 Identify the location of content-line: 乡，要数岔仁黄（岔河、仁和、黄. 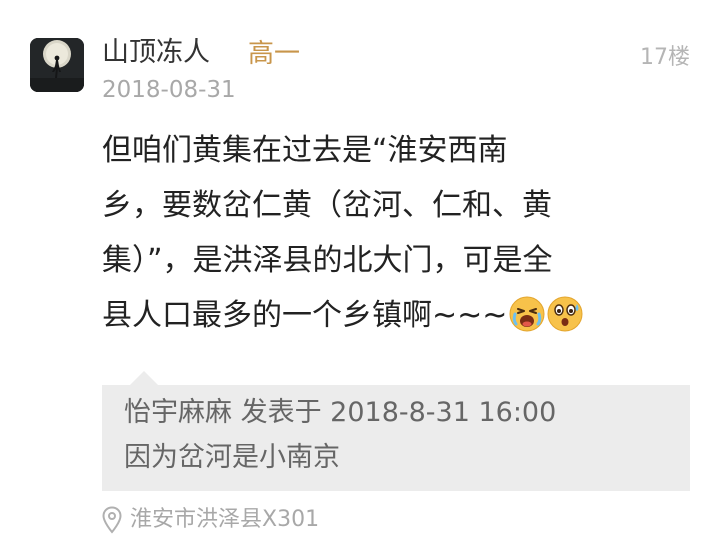
(327, 205).